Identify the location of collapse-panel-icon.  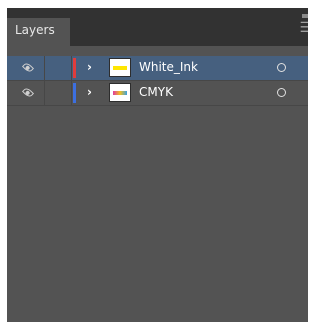
(305, 16).